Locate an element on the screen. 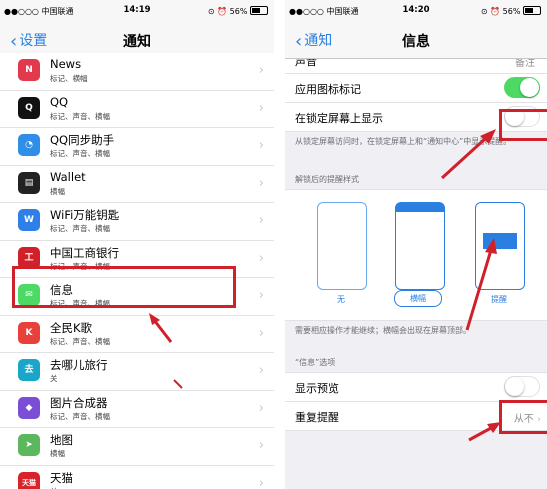  app-name: WiFi万能钥匙 is located at coordinates (85, 215).